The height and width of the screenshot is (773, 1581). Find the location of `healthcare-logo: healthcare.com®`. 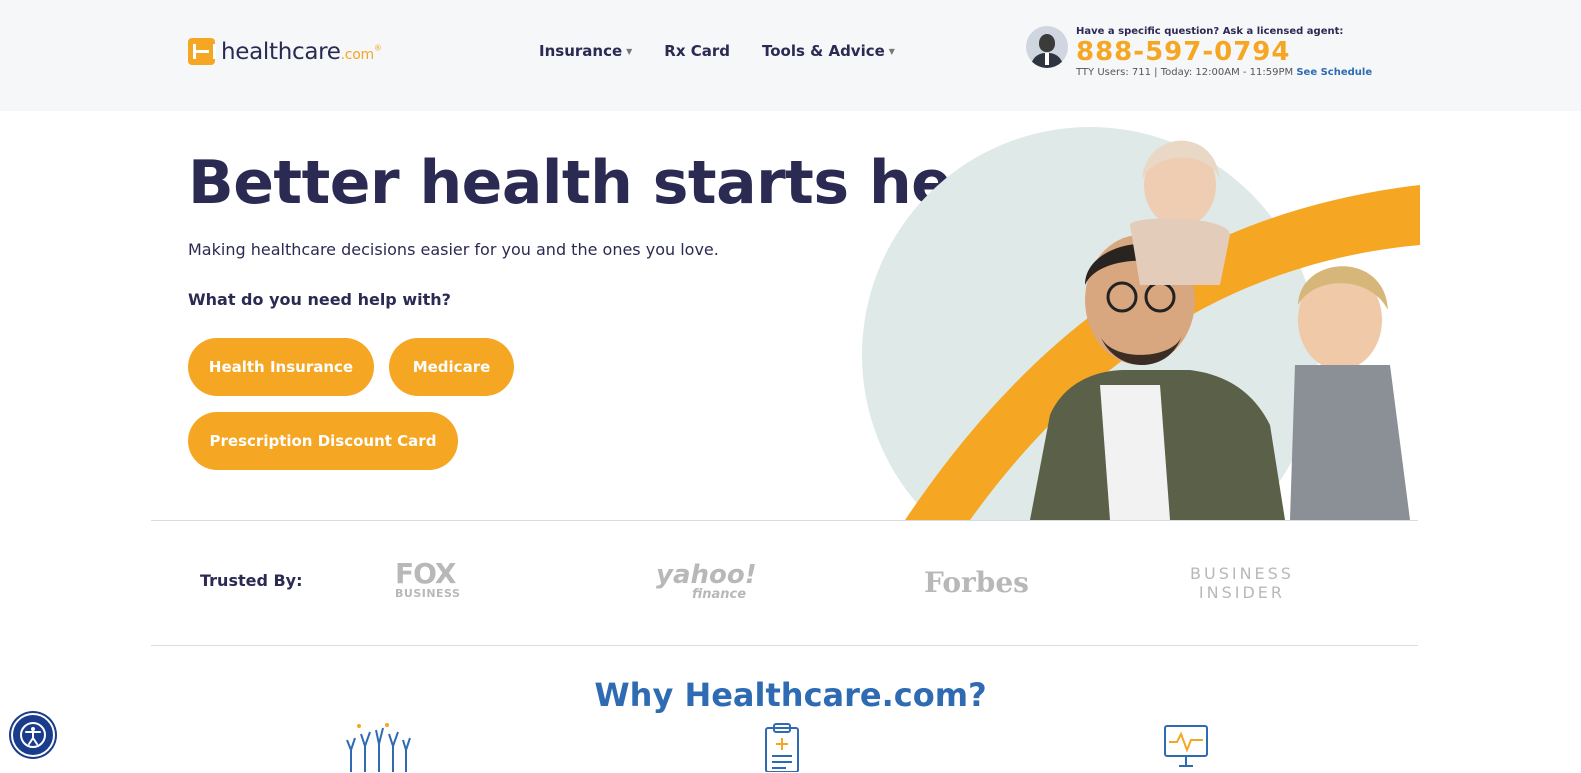

healthcare-logo: healthcare.com® is located at coordinates (285, 51).